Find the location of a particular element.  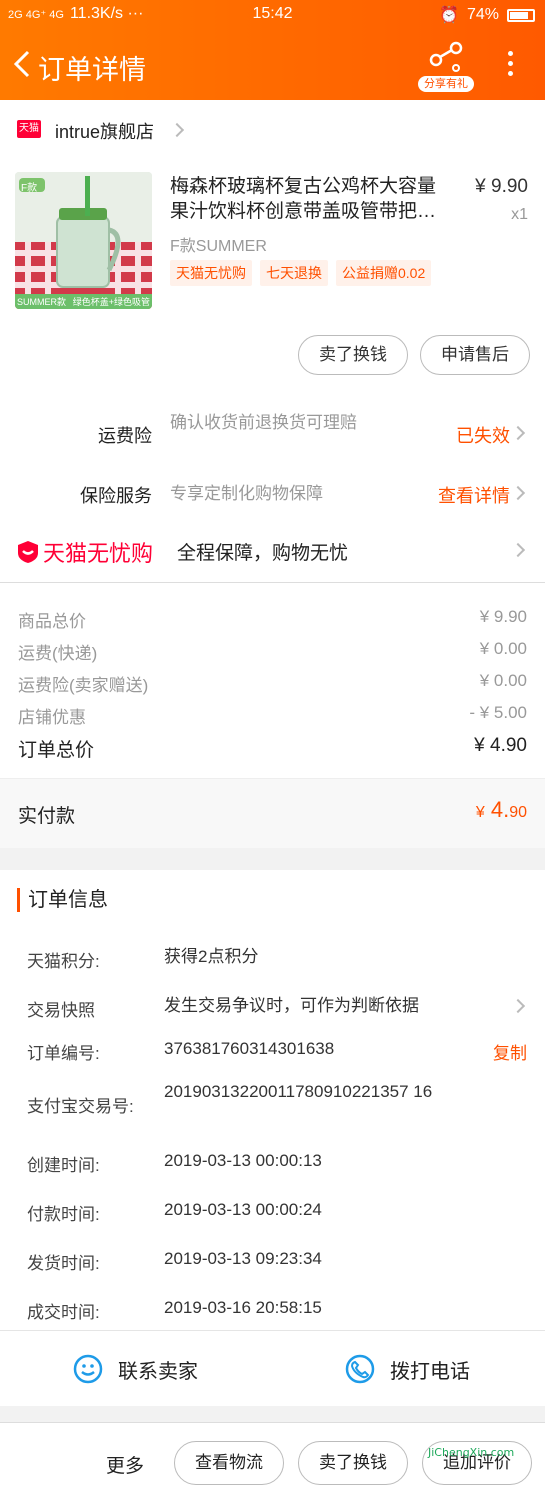

back-arrow-icon is located at coordinates (23, 64).